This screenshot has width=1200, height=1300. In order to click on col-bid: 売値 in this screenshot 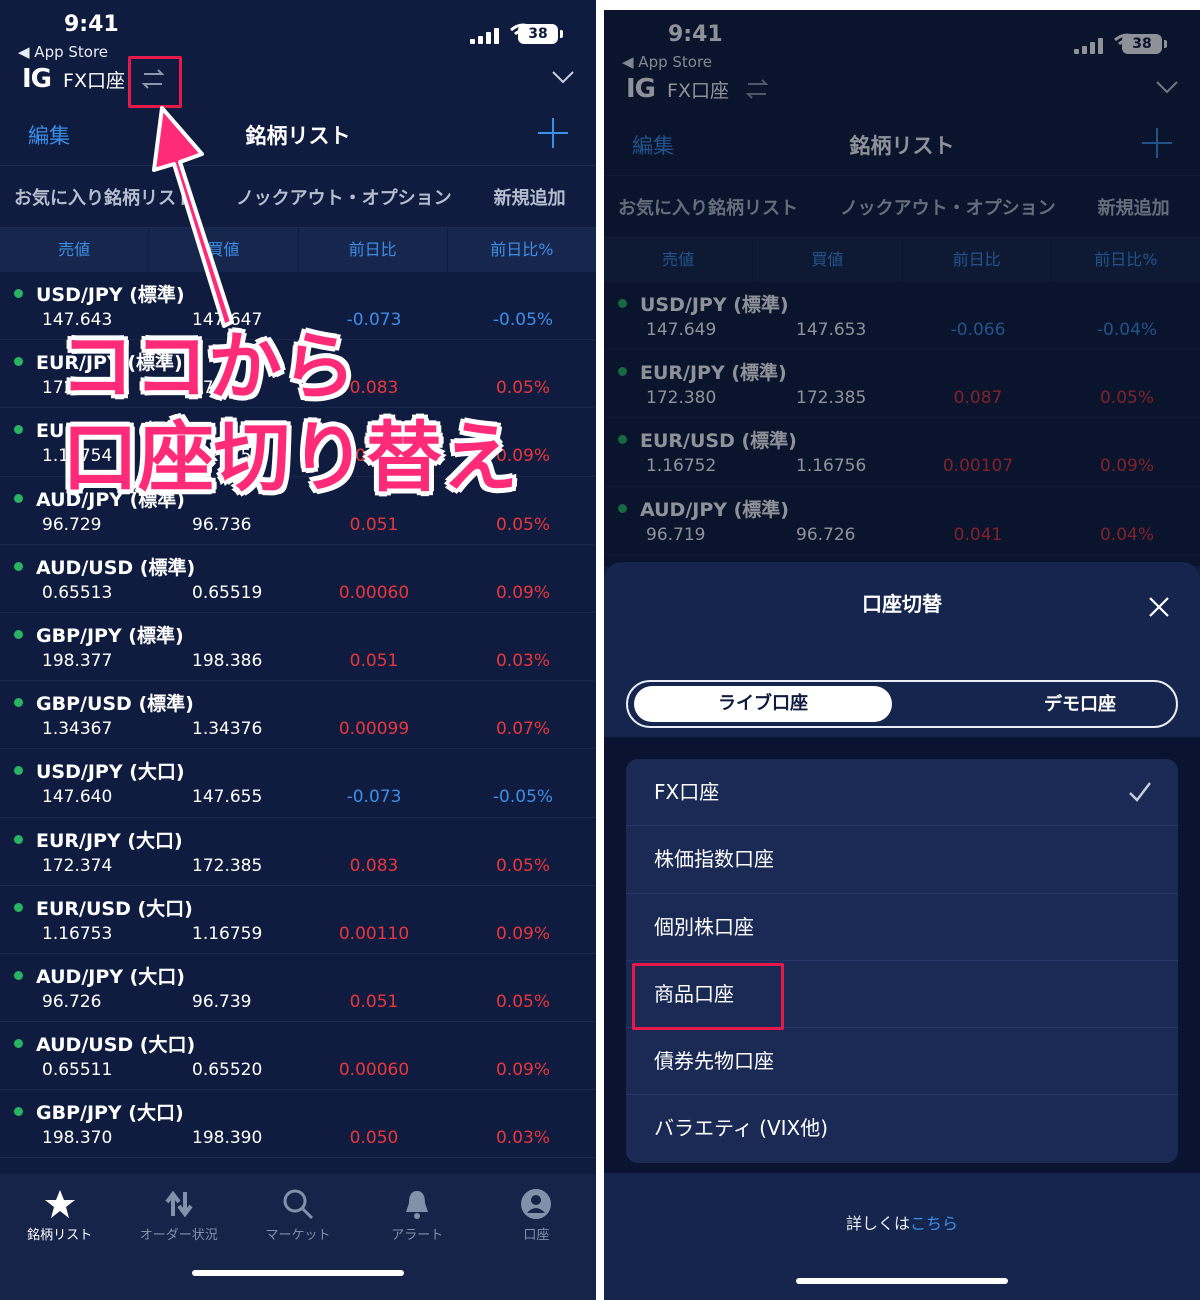, I will do `click(75, 250)`.